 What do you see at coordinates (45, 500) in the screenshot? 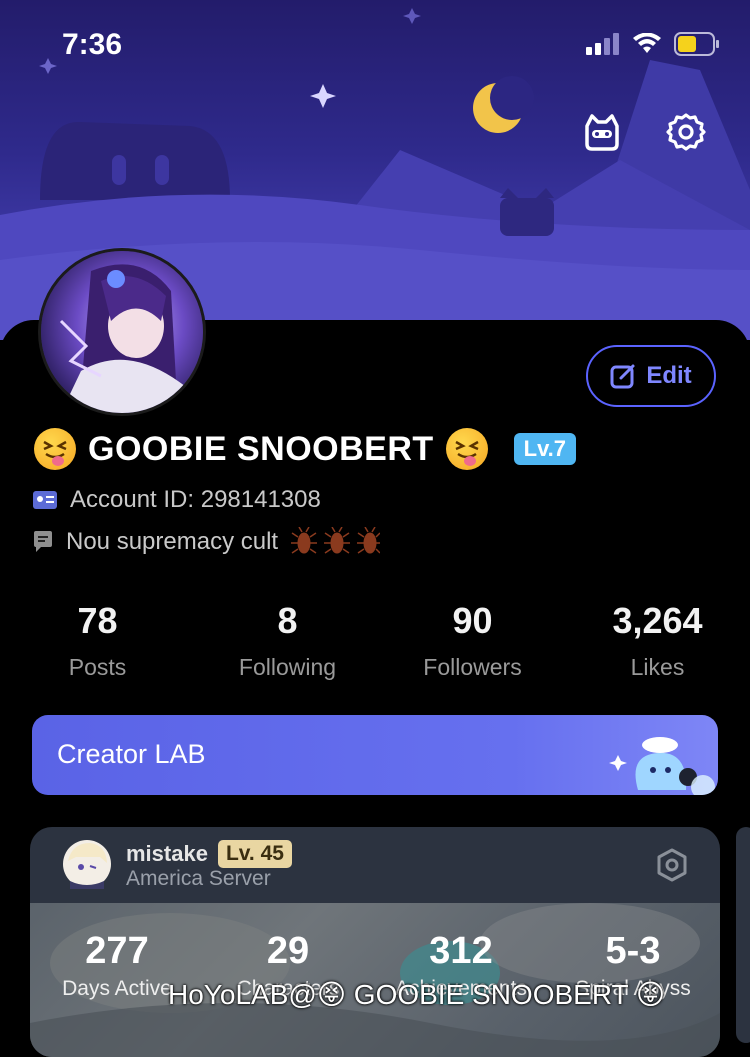
I see `id-card-icon` at bounding box center [45, 500].